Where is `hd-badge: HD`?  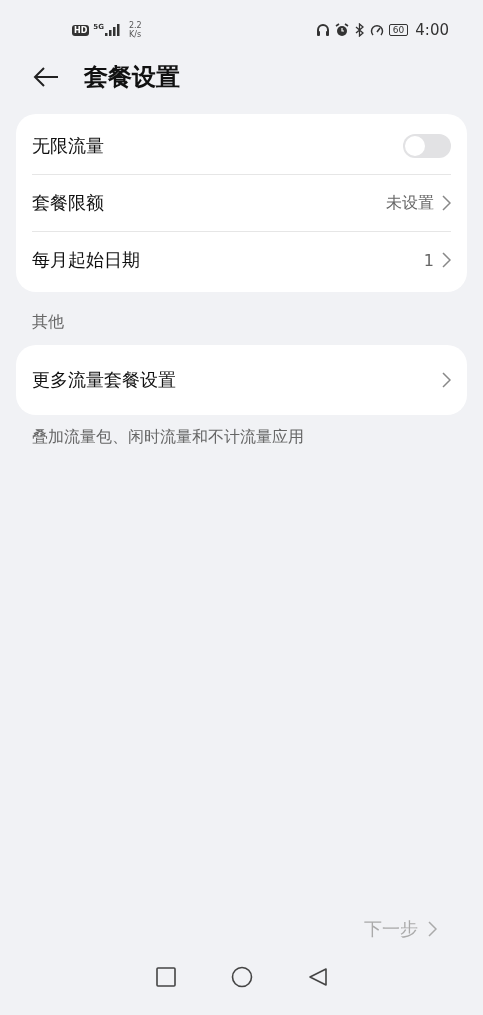
hd-badge: HD is located at coordinates (81, 30).